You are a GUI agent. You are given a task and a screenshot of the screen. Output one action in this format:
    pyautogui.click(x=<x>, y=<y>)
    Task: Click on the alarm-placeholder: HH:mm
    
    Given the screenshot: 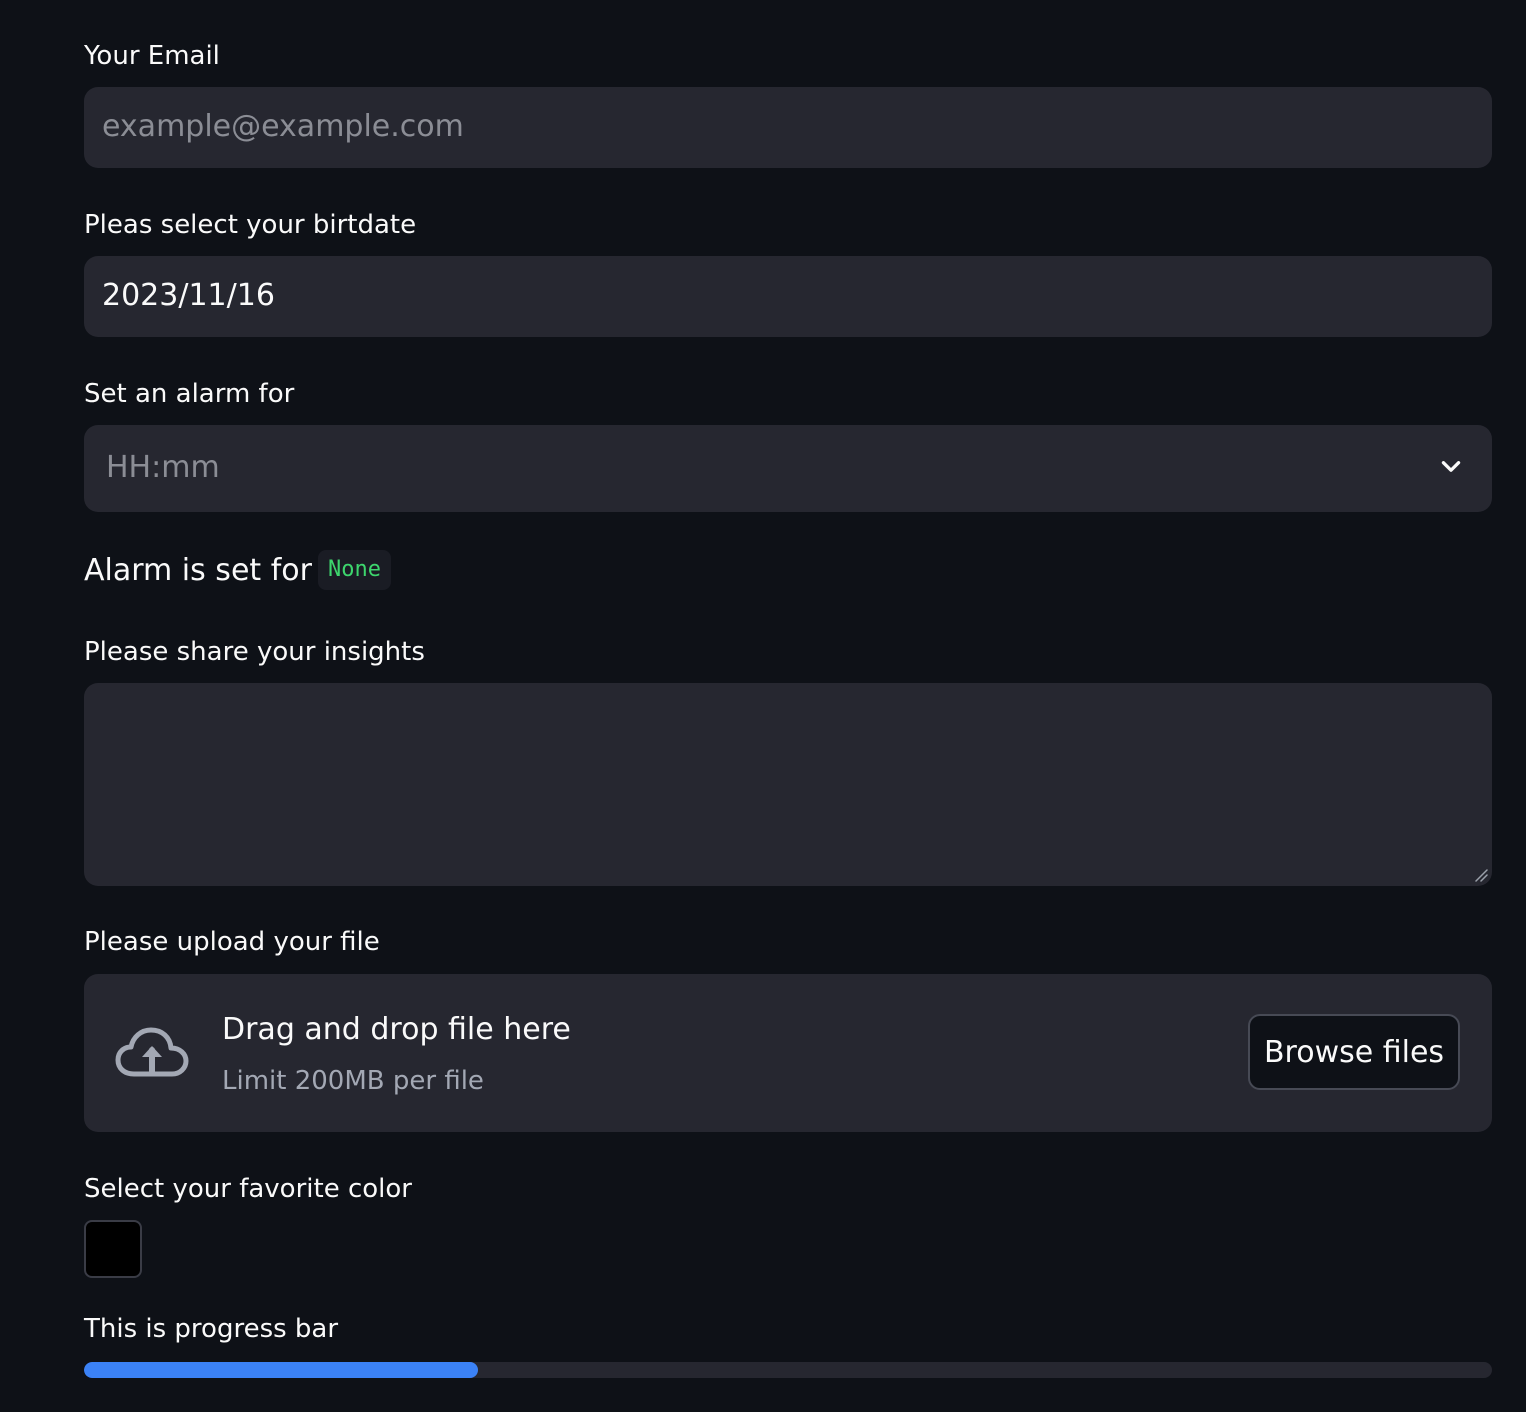 What is the action you would take?
    pyautogui.click(x=163, y=467)
    